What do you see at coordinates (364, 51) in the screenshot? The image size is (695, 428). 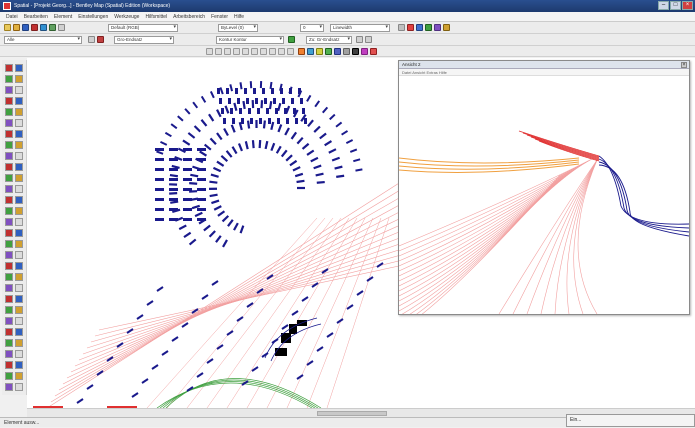 I see `highlight-icon` at bounding box center [364, 51].